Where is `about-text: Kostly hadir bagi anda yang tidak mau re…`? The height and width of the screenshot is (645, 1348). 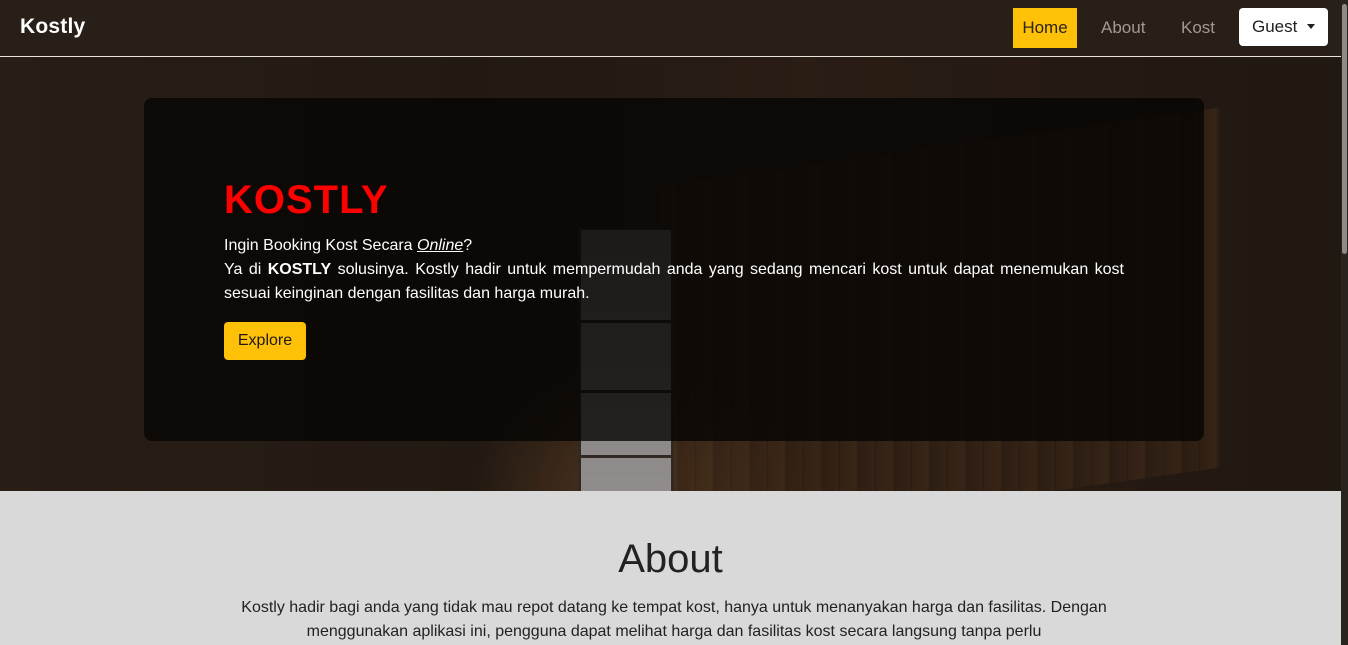
about-text: Kostly hadir bagi anda yang tidak mau re… is located at coordinates (674, 619).